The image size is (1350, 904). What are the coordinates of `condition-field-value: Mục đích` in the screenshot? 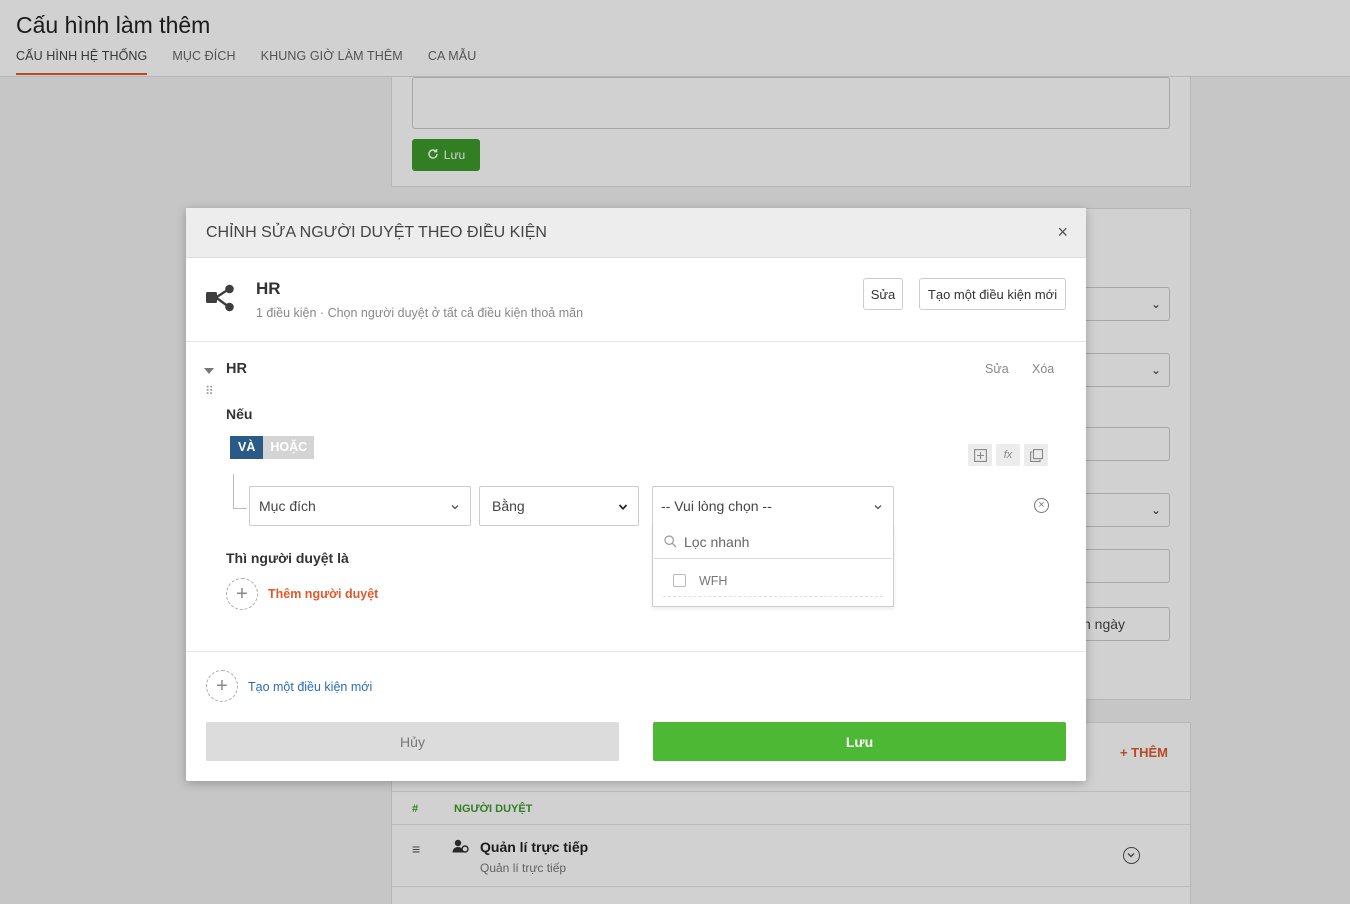 It's located at (287, 506).